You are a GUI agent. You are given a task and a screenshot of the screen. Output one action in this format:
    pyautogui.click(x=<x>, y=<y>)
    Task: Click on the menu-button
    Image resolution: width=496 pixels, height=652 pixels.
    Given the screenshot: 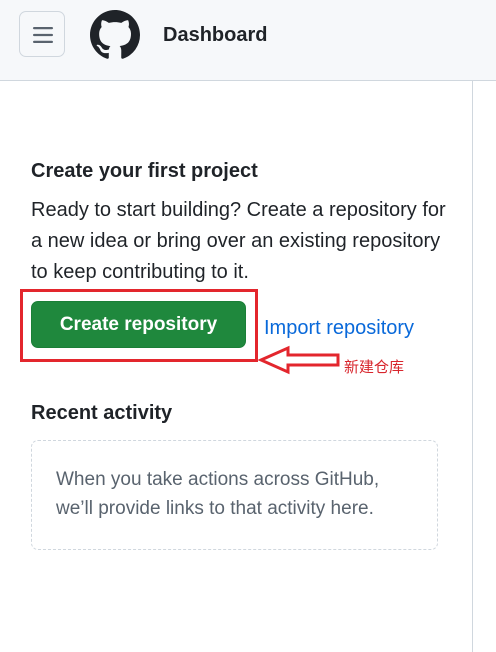 What is the action you would take?
    pyautogui.click(x=42, y=34)
    